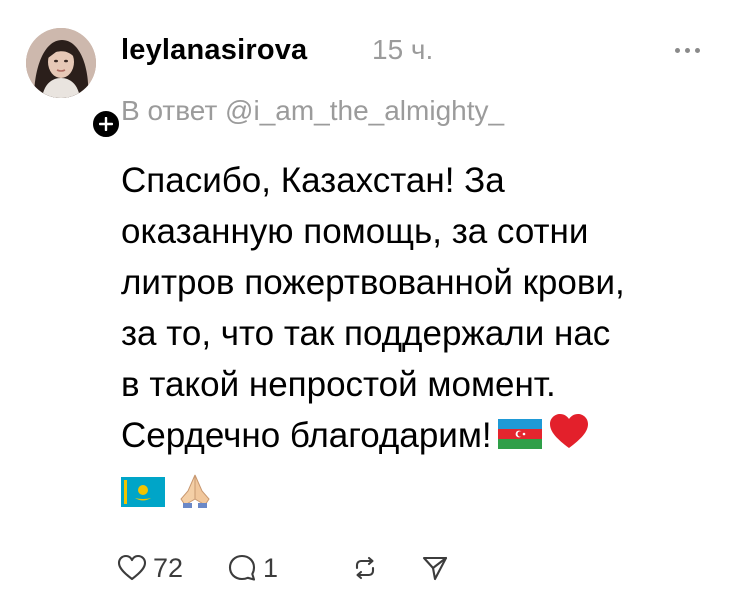  Describe the element at coordinates (61, 63) in the screenshot. I see `avatar` at that location.